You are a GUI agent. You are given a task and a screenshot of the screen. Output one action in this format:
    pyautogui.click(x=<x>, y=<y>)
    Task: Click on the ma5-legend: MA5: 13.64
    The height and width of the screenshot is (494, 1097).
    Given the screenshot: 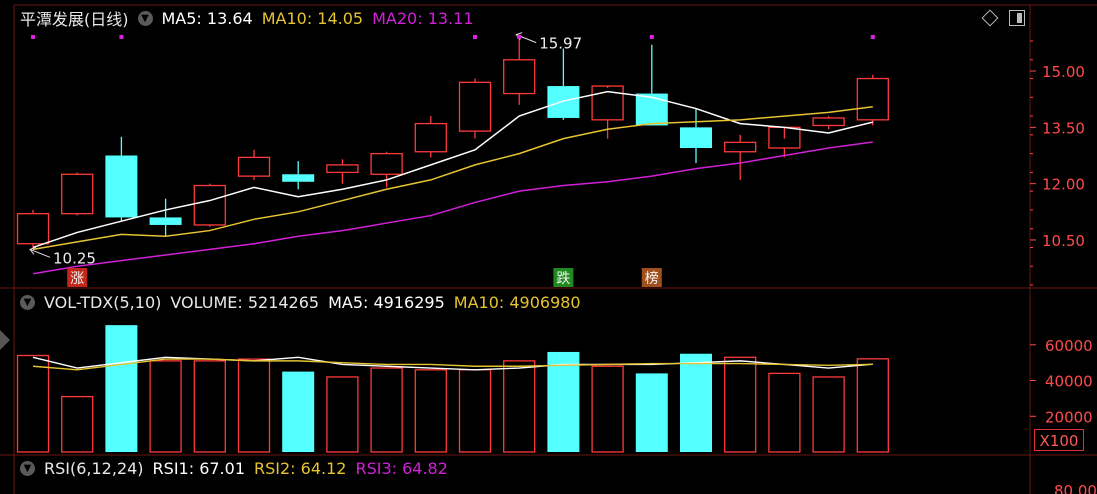 What is the action you would take?
    pyautogui.click(x=207, y=18)
    